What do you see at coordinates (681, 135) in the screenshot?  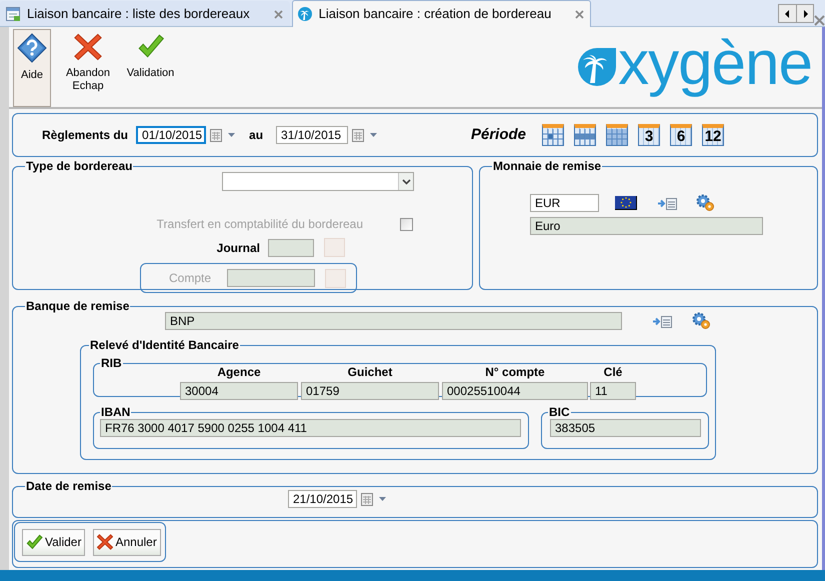 I see `period-button: 6` at bounding box center [681, 135].